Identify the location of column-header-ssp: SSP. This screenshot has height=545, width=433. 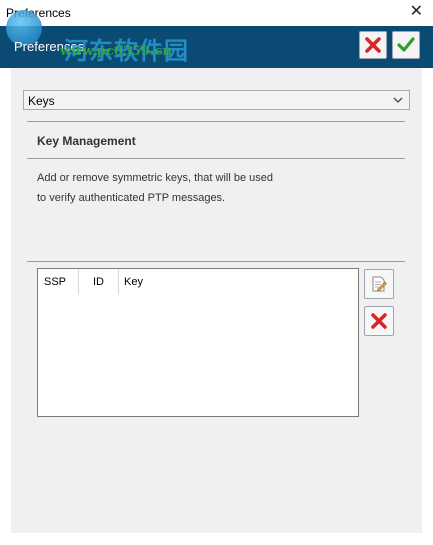
(58, 282).